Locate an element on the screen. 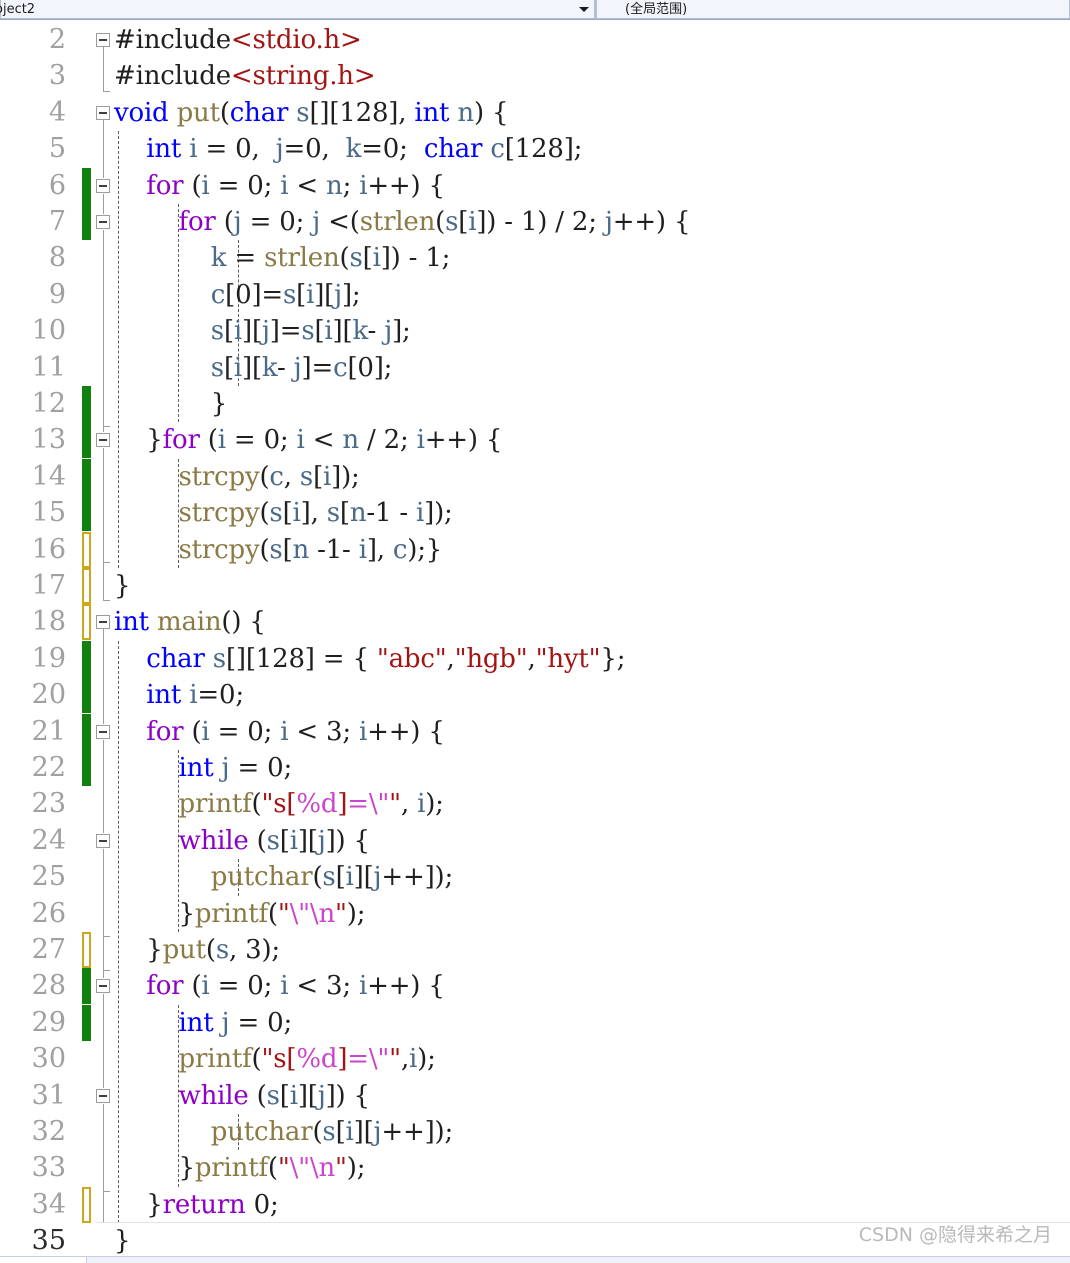 This screenshot has width=1070, height=1263. code-line: 24 while (s[i][j]) { is located at coordinates (535, 841).